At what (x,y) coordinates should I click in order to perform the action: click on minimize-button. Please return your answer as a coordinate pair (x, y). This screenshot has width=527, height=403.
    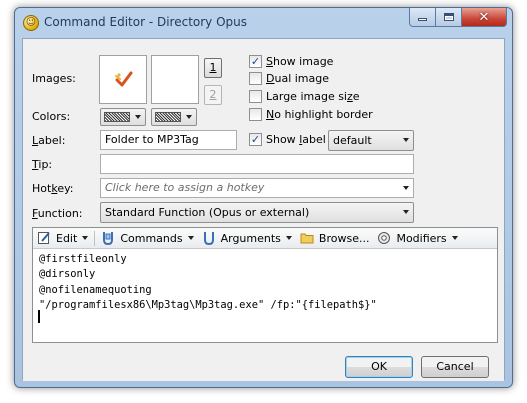
    Looking at the image, I should click on (422, 17).